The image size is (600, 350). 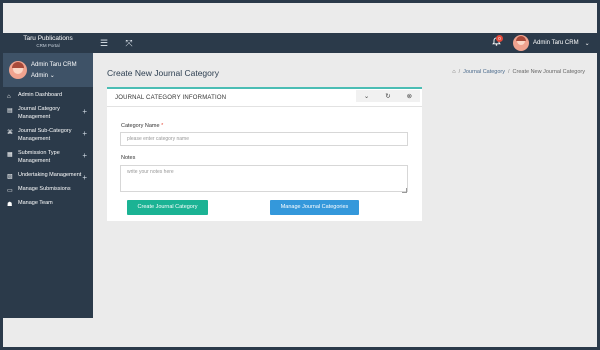 What do you see at coordinates (162, 126) in the screenshot?
I see `required-marker: *` at bounding box center [162, 126].